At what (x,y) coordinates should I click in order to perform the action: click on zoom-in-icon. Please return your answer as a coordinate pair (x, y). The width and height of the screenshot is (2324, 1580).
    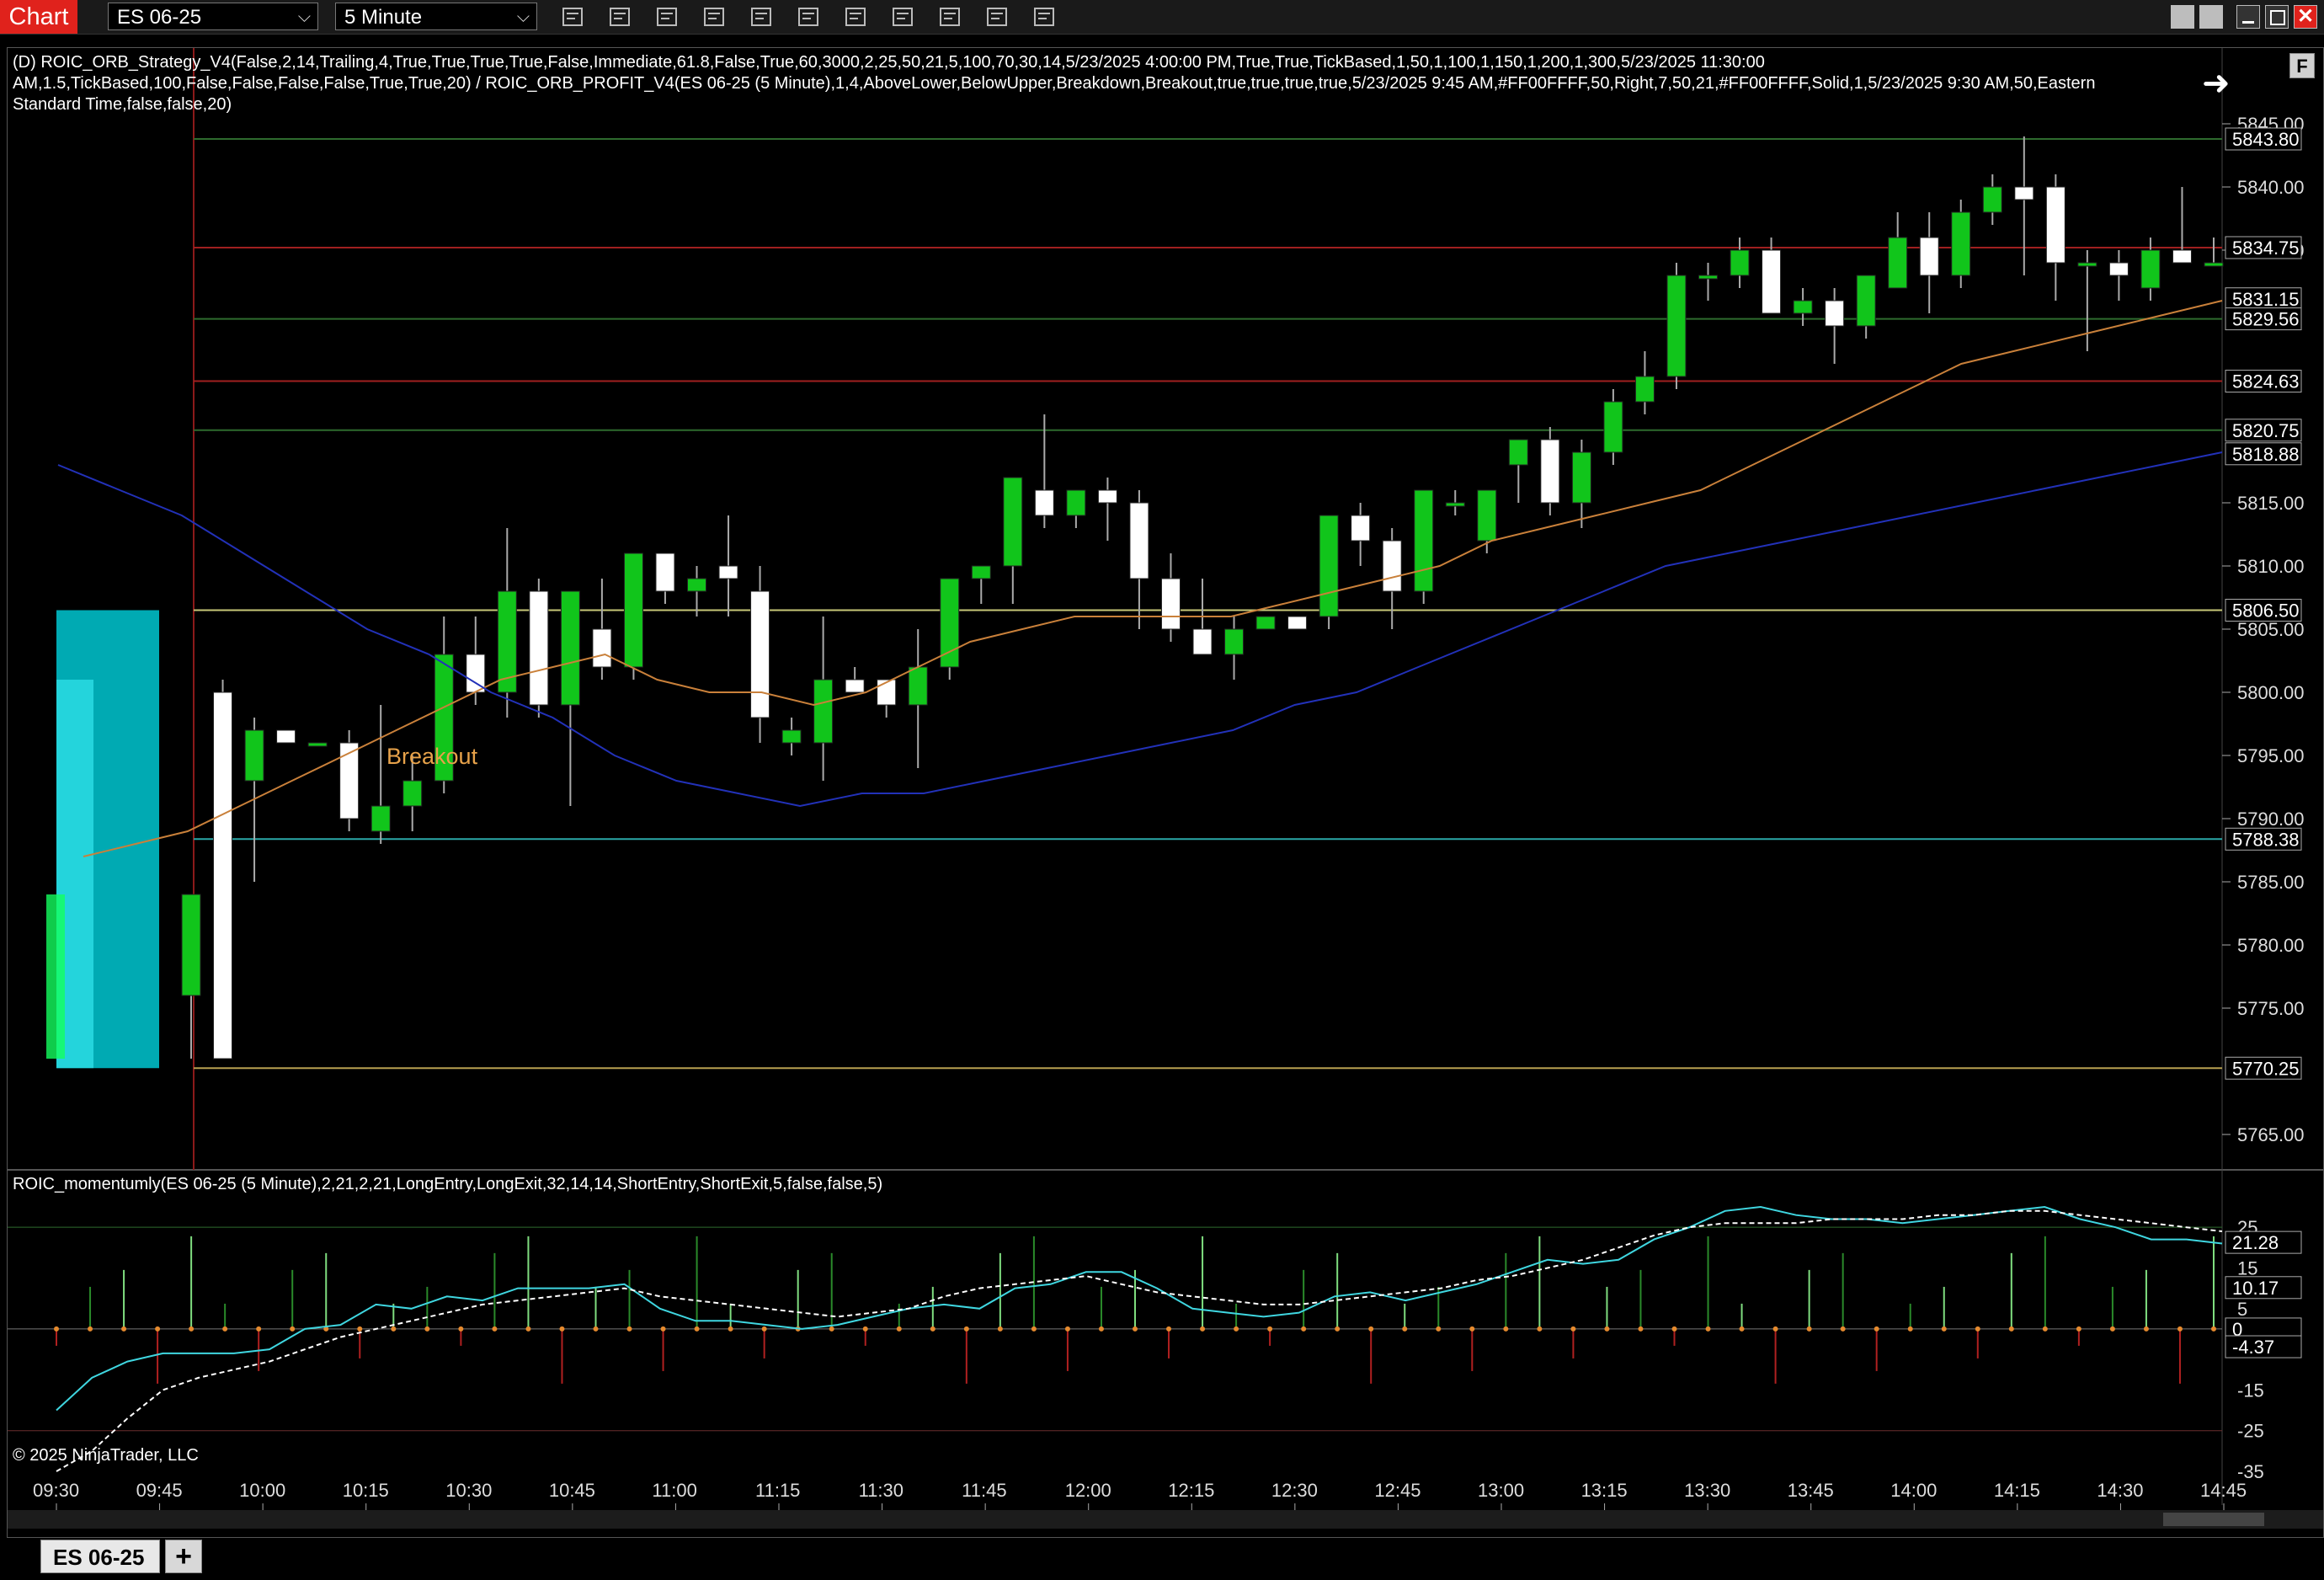
    Looking at the image, I should click on (666, 16).